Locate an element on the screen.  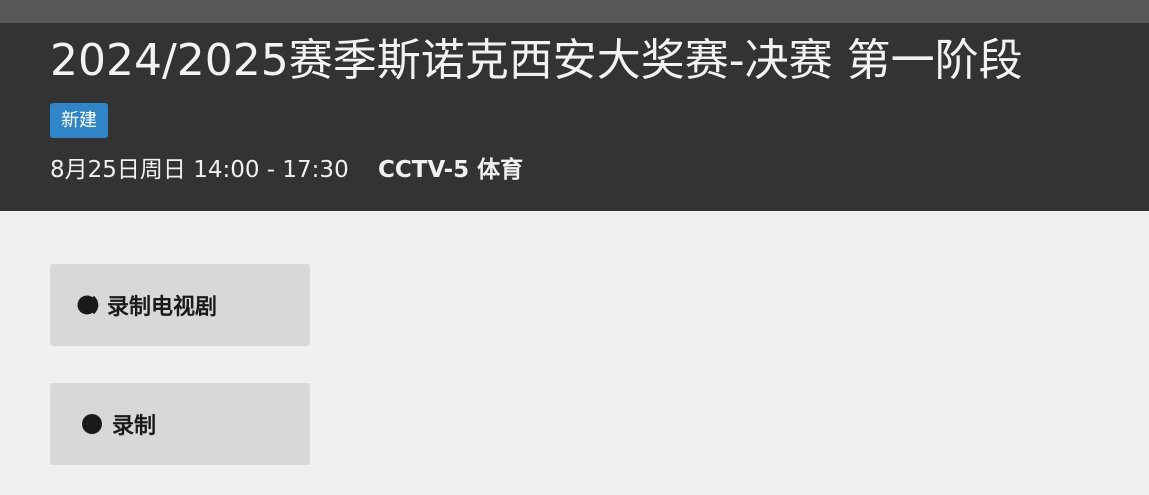
series-record-icon is located at coordinates (89, 305).